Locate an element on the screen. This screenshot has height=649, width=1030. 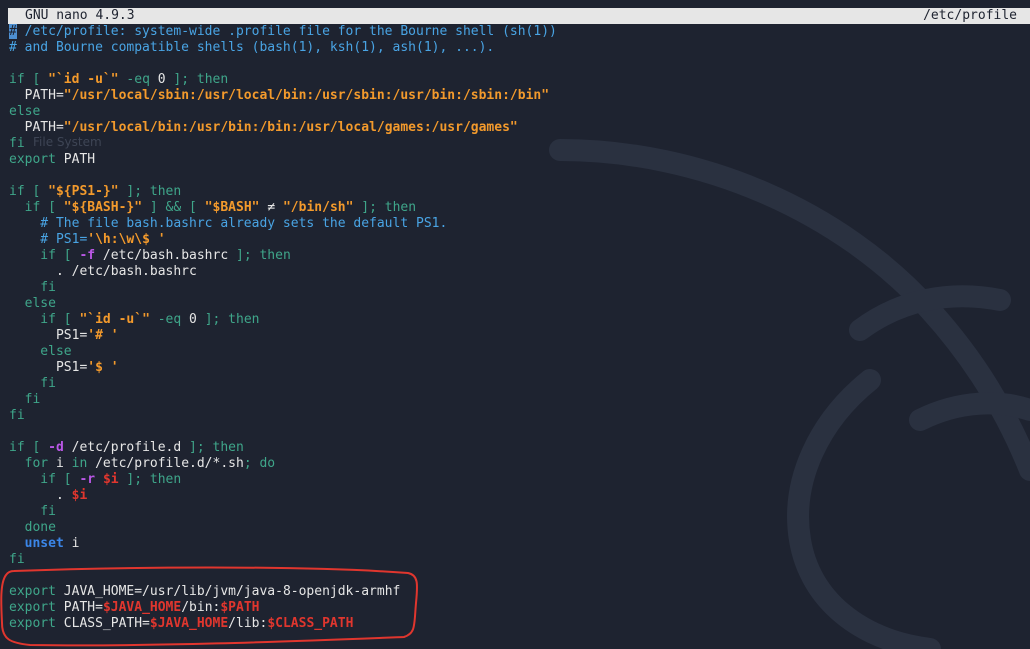
code-token: /etc/bash.bashrc is located at coordinates (162, 255).